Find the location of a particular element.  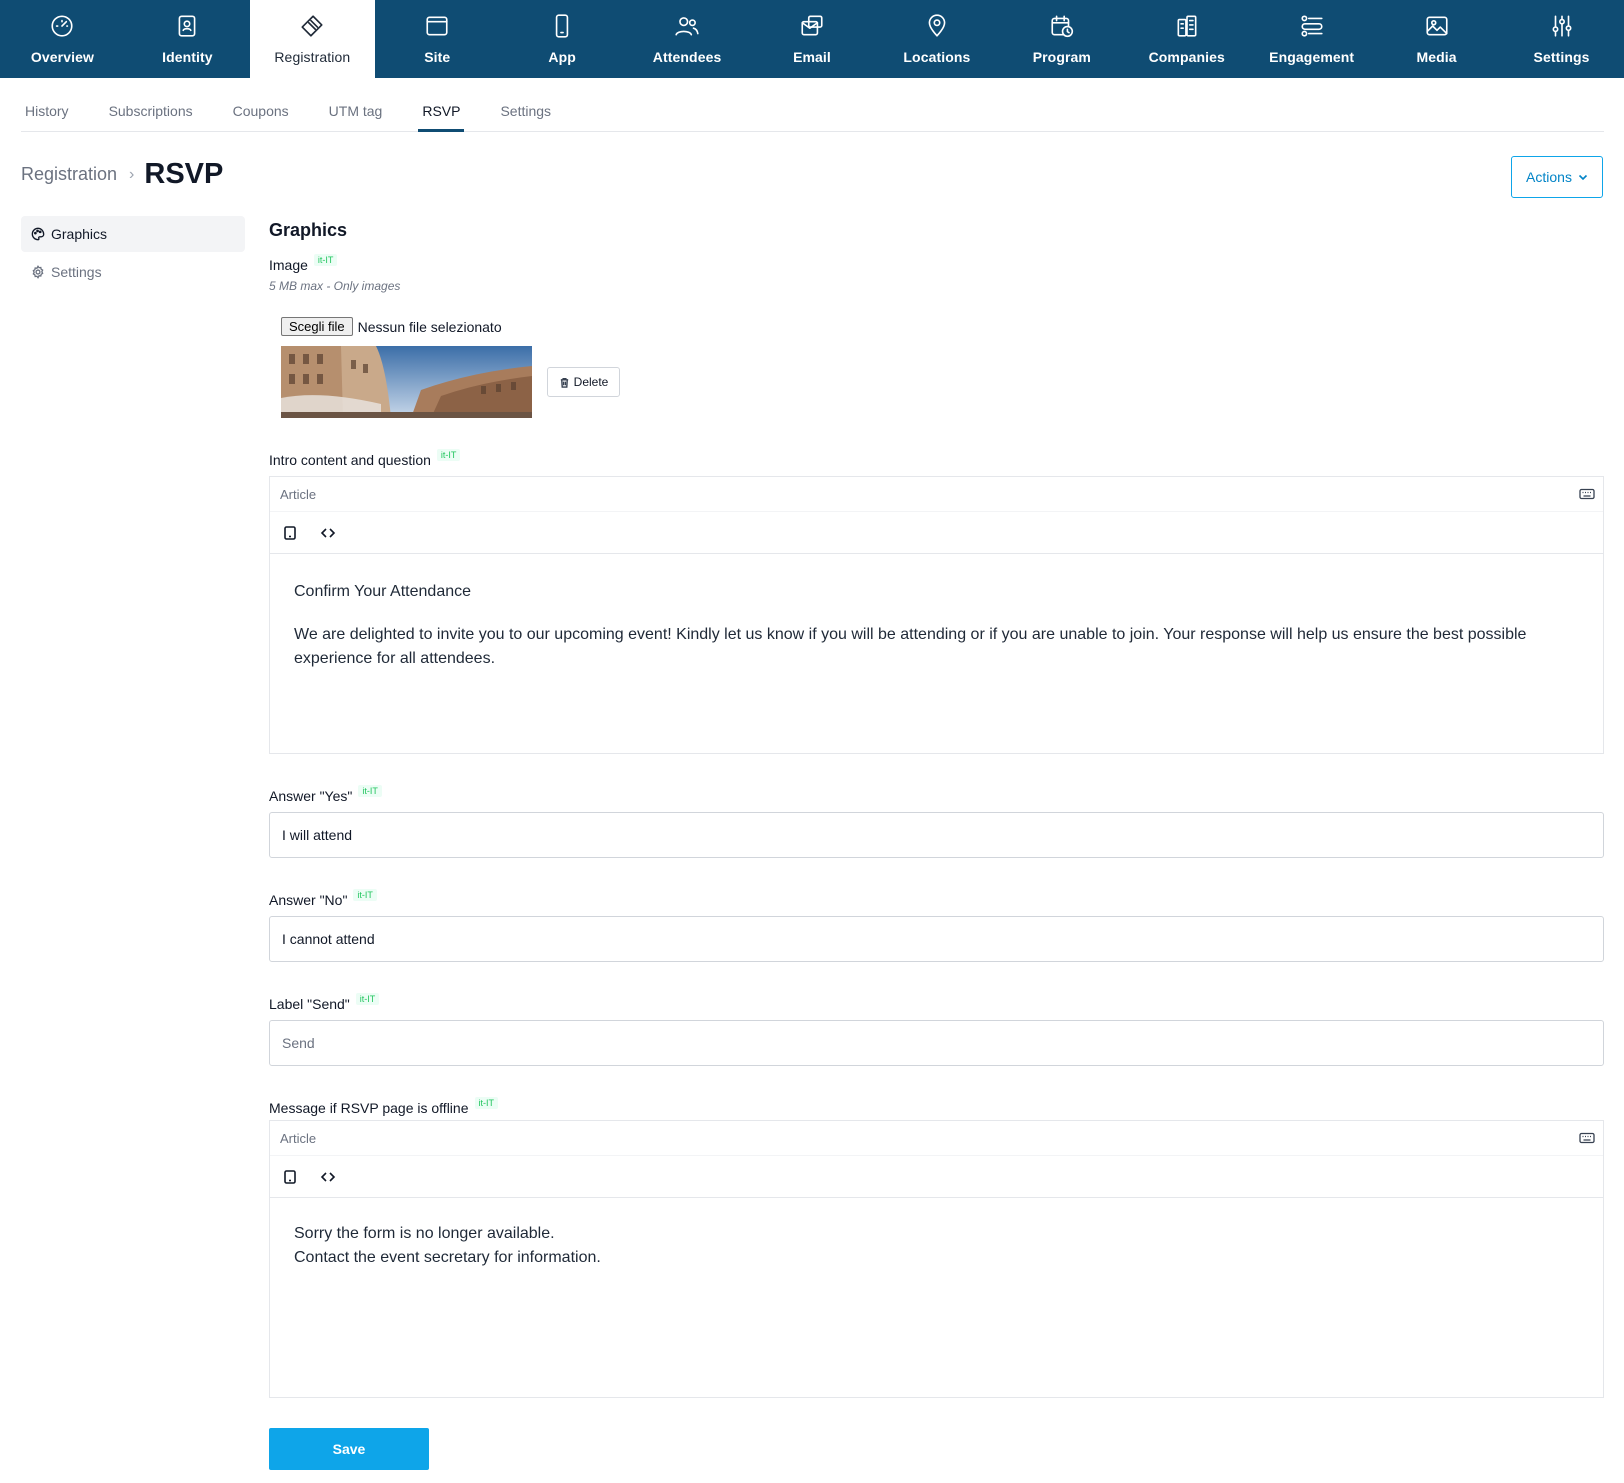

section-title: Graphics is located at coordinates (308, 230).